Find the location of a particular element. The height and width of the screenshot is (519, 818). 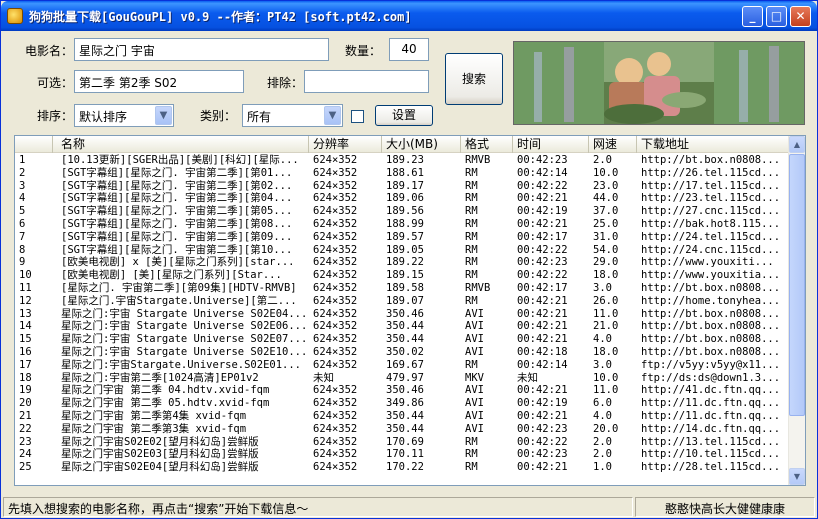

cell-name: 星际之门宇宙S02E02[望月科幻岛]尝鲜版 is located at coordinates (160, 441).